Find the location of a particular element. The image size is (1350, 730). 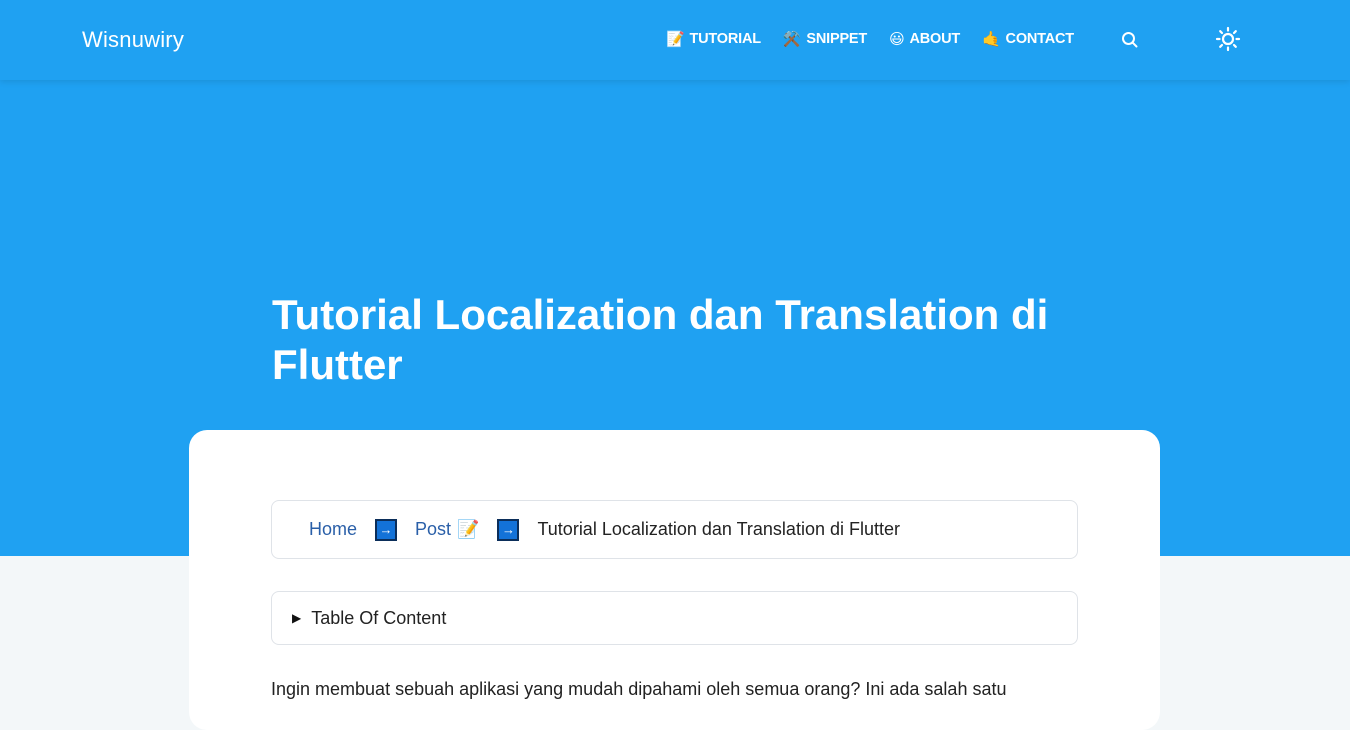

hammer-pick-icon: ⚒️ is located at coordinates (792, 39).